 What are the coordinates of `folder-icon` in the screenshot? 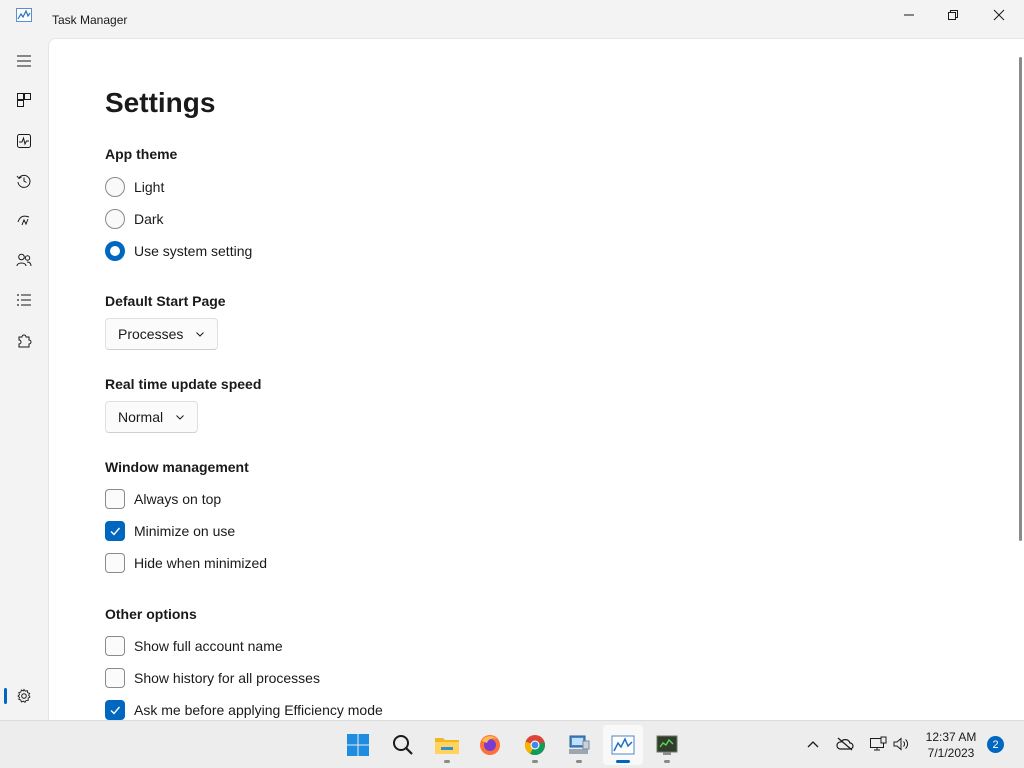 It's located at (447, 746).